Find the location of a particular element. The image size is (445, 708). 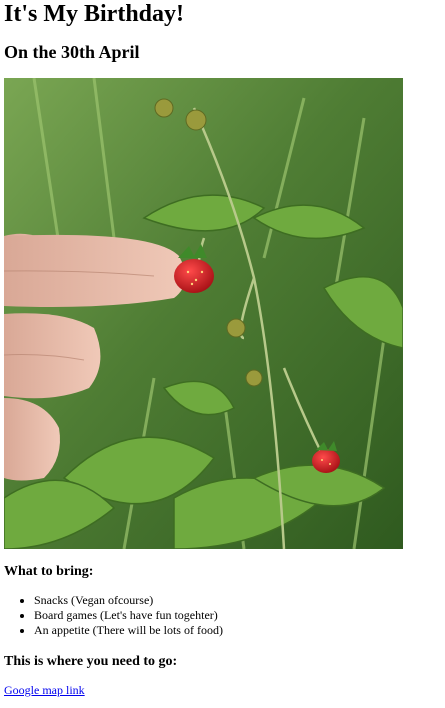

event-date-subtitle: On the 30th April is located at coordinates (72, 52).